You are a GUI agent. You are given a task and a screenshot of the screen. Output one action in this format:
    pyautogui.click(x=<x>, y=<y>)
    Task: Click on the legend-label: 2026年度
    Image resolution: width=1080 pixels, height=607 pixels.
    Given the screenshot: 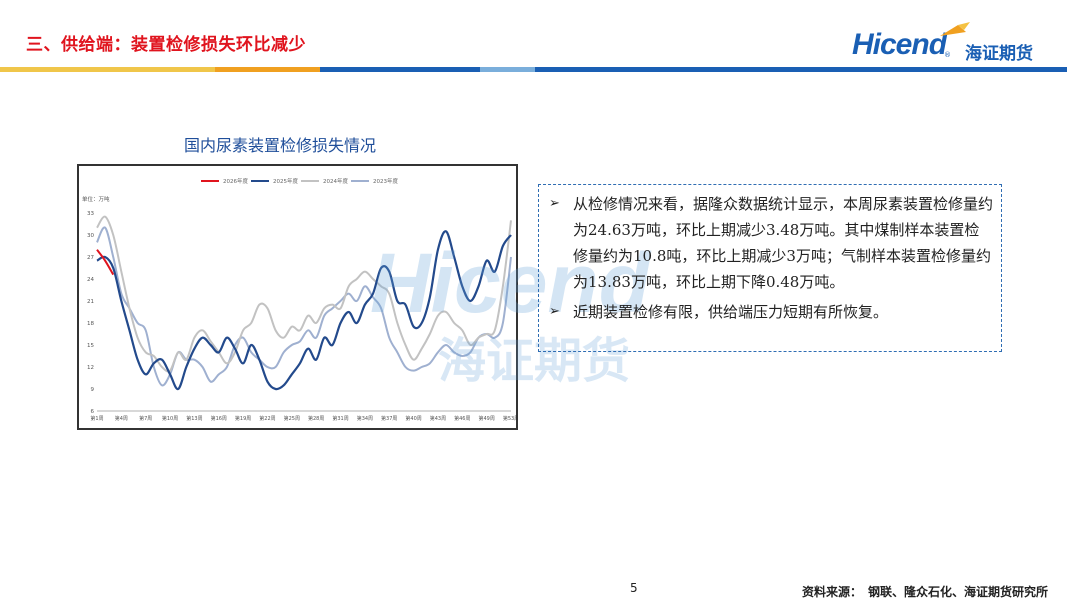 What is the action you would take?
    pyautogui.click(x=235, y=181)
    